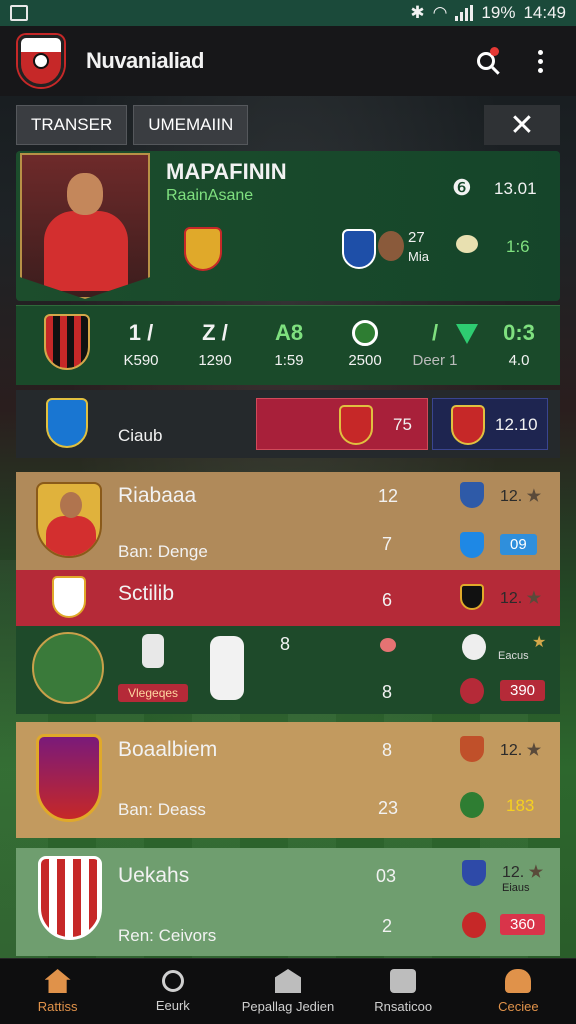 The height and width of the screenshot is (1024, 576). What do you see at coordinates (518, 1006) in the screenshot?
I see `nav-label: Ceciee` at bounding box center [518, 1006].